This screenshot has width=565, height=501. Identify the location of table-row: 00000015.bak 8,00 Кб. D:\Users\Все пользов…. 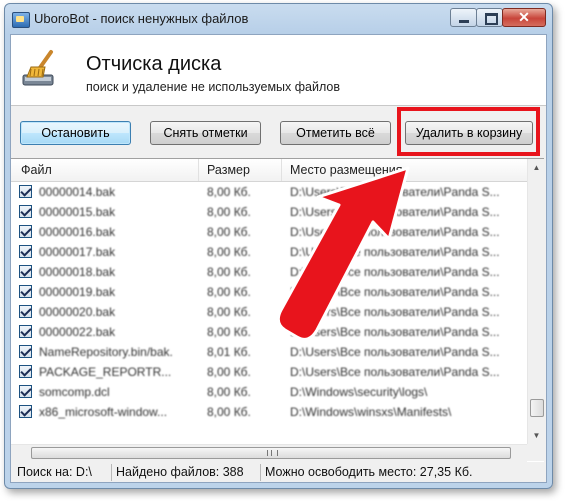
(269, 212).